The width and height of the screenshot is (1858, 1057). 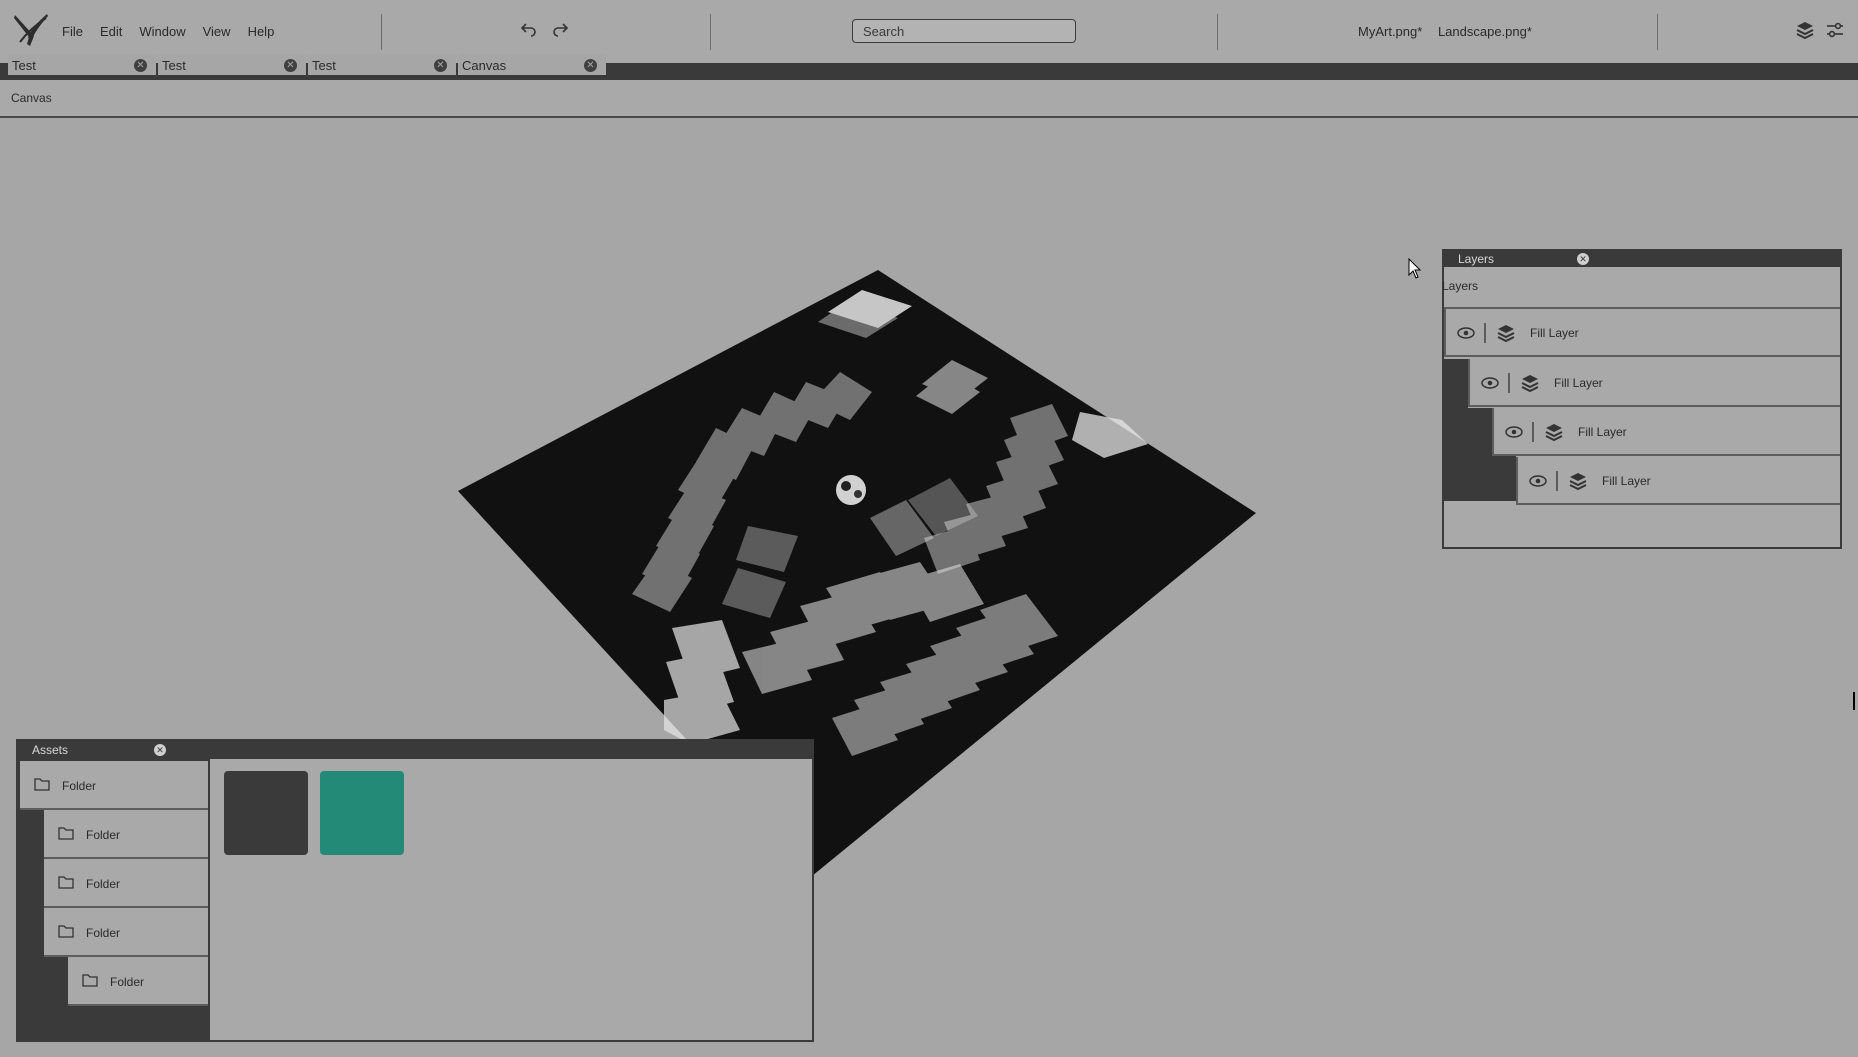 I want to click on open-files-list: MyArt.png* Landscape.png*, so click(x=1451, y=31).